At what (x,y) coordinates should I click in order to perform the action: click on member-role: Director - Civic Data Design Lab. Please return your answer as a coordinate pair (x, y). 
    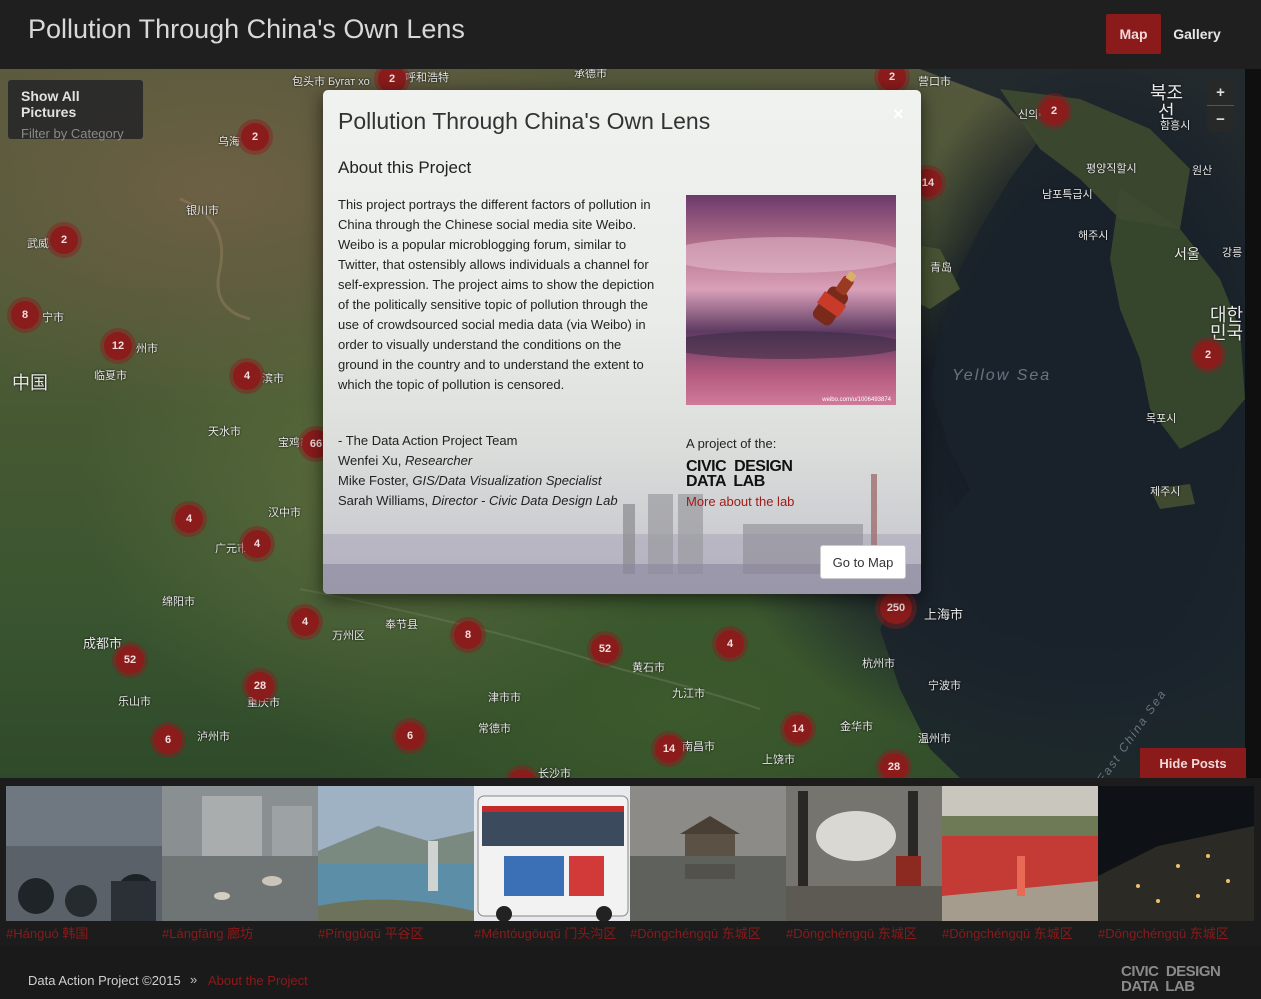
    Looking at the image, I should click on (524, 500).